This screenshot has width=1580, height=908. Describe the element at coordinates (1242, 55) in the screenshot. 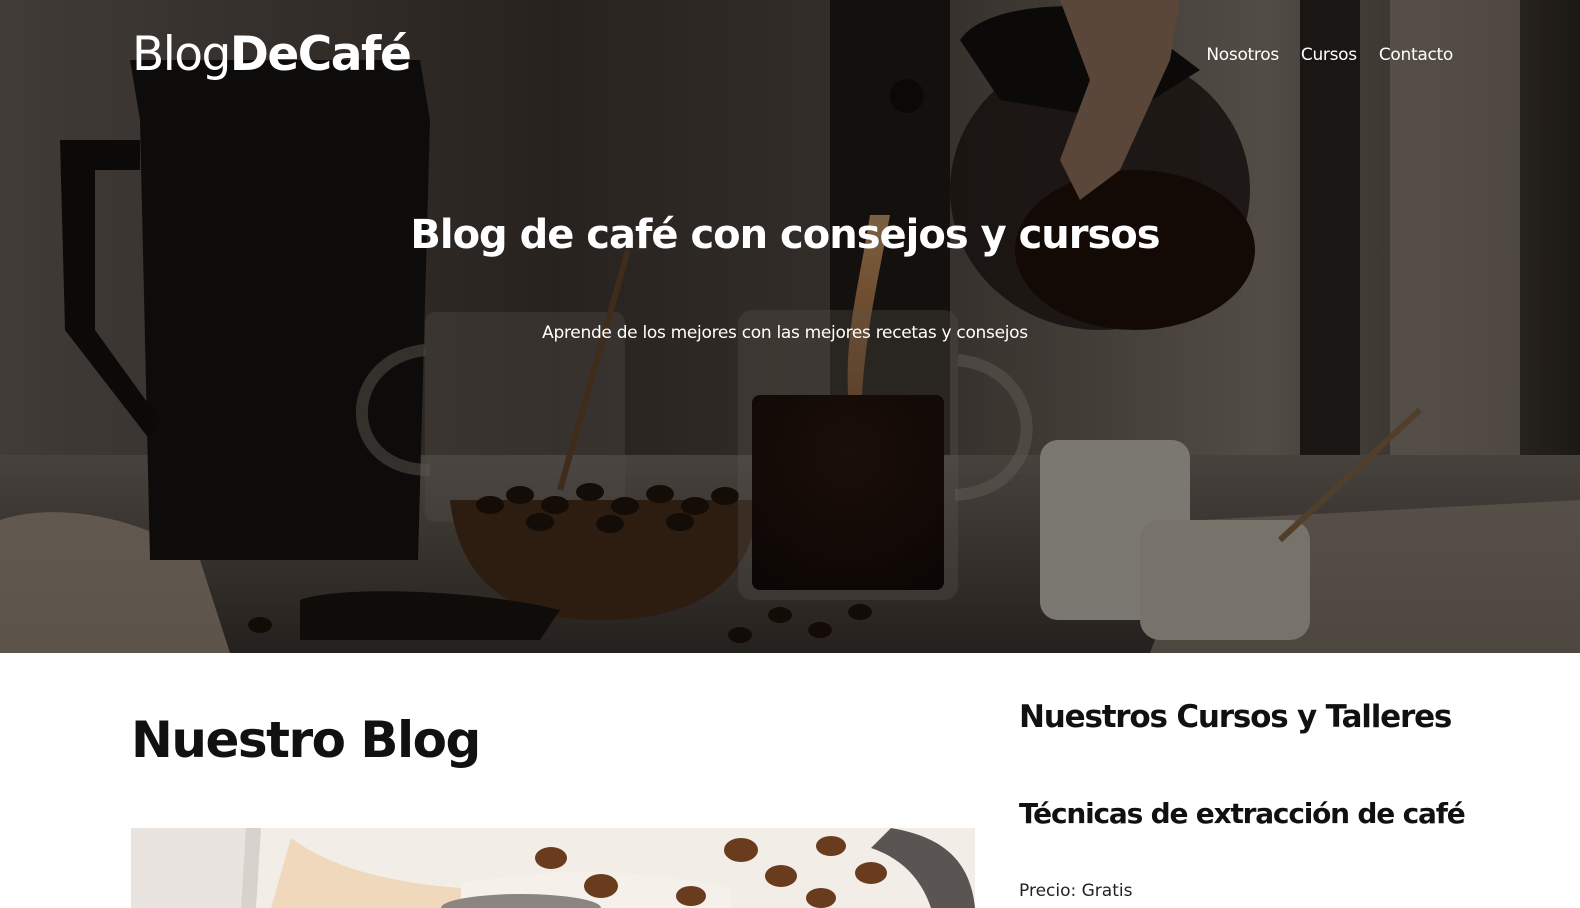

I see `nav-link-nosotros: Nosotros` at that location.